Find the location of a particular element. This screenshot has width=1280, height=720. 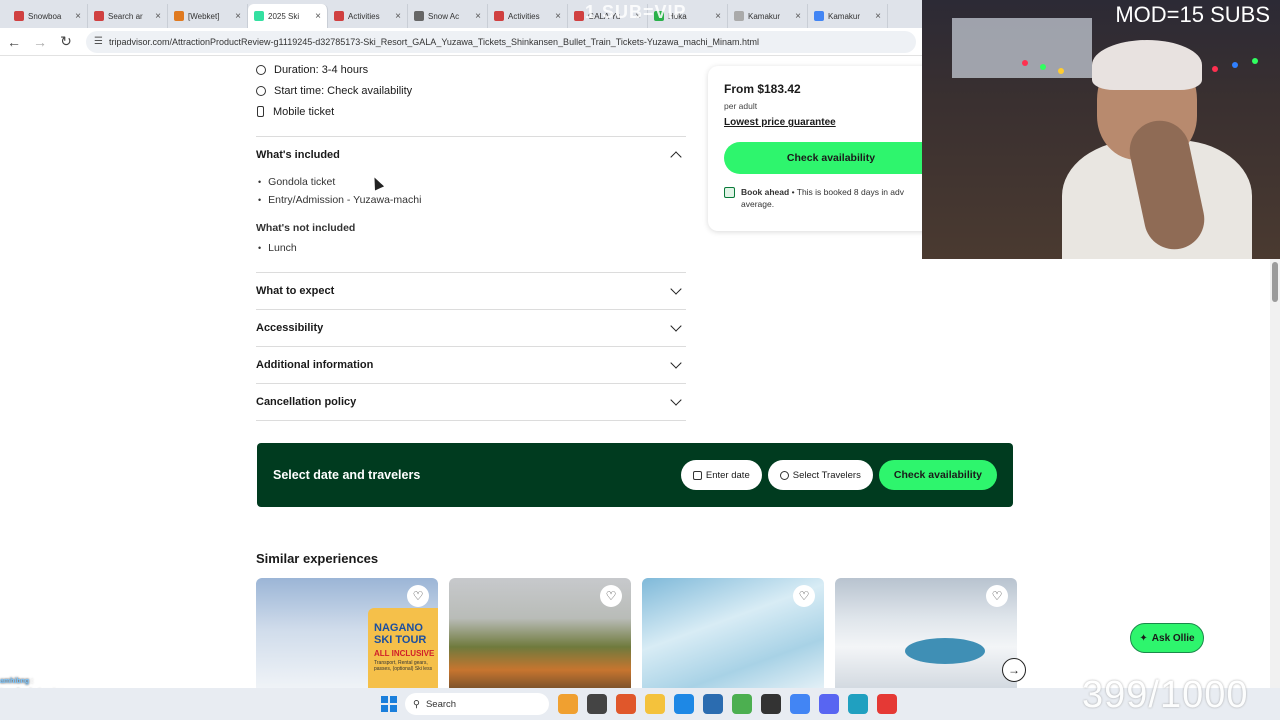

price-unit: per adult is located at coordinates (741, 106).